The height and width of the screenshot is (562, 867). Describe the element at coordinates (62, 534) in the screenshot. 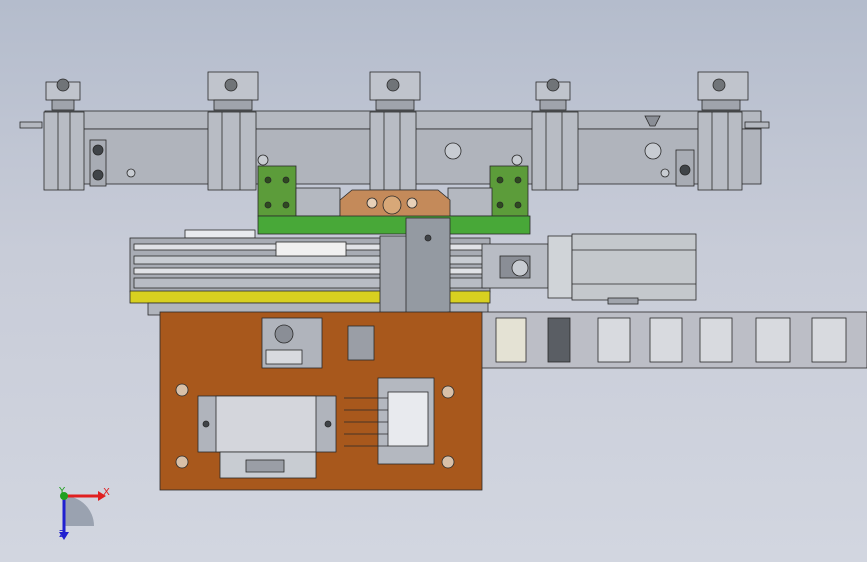

I see `axis-z-label: Z` at that location.